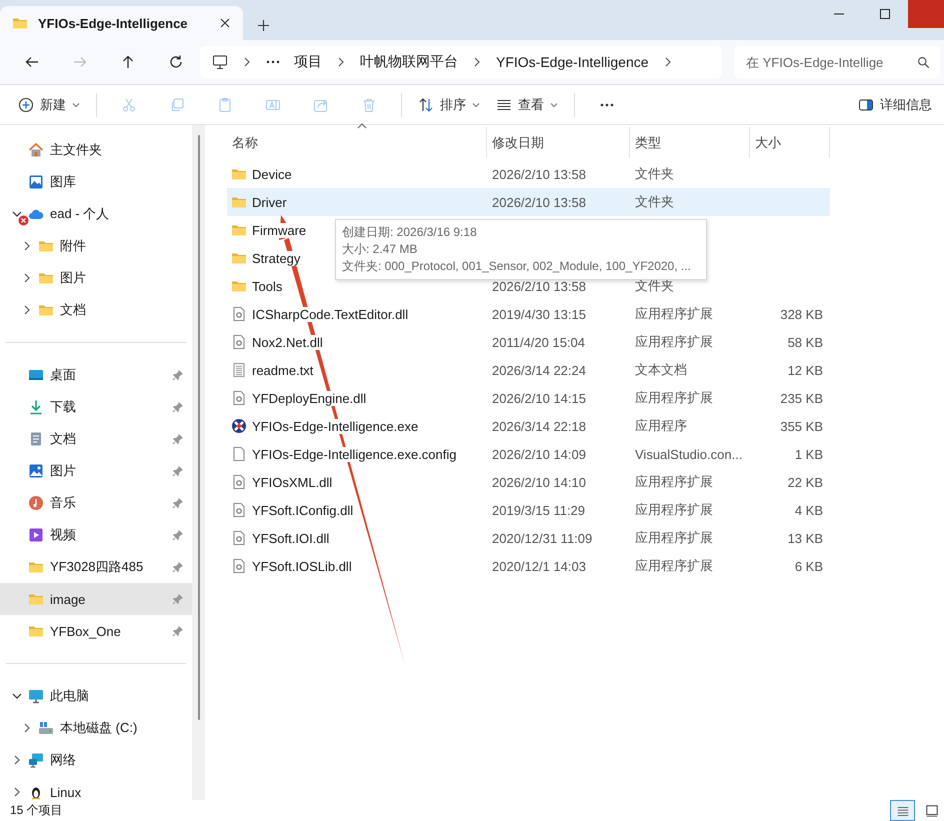  I want to click on file-name: YFSoft.IConfig.dll, so click(303, 510).